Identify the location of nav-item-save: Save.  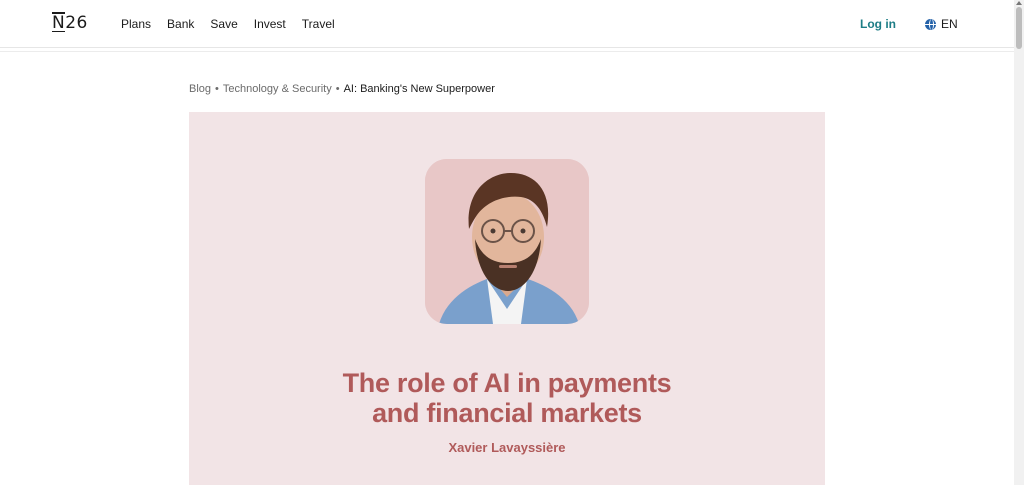
(223, 24).